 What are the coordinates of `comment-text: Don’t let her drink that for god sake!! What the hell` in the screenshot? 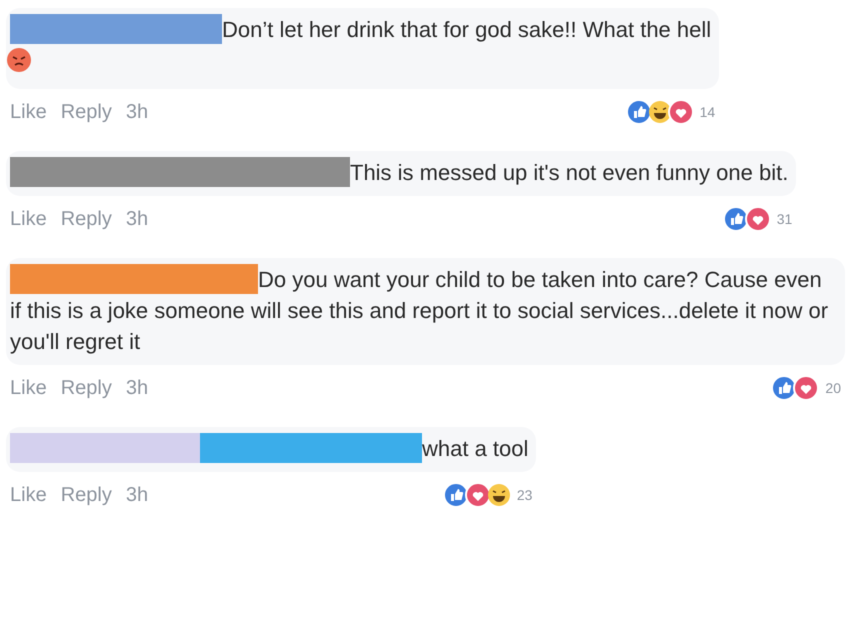 It's located at (467, 29).